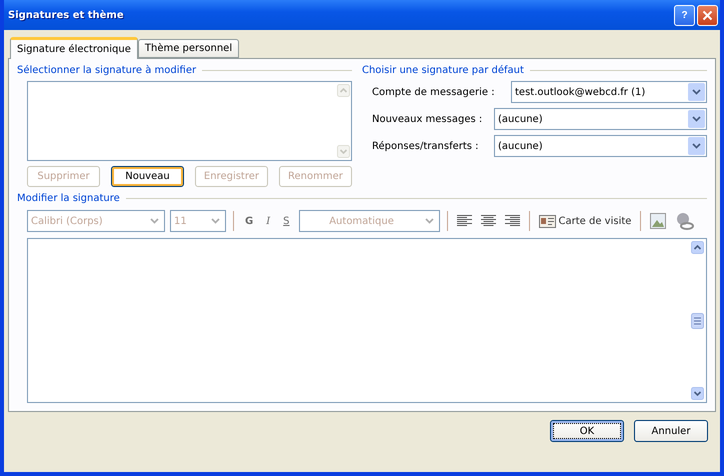  Describe the element at coordinates (68, 198) in the screenshot. I see `section-title: Modifier la signature` at that location.